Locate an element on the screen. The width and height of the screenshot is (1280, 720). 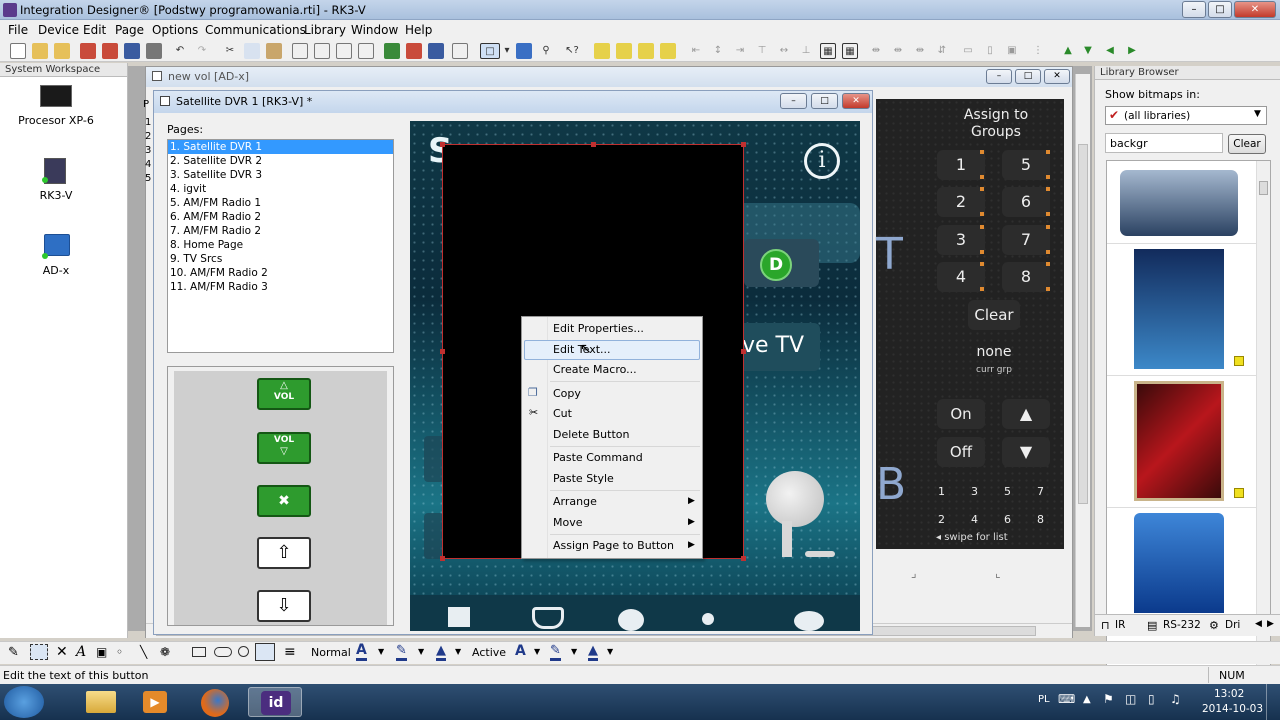
delete-device-icon is located at coordinates (110, 51).